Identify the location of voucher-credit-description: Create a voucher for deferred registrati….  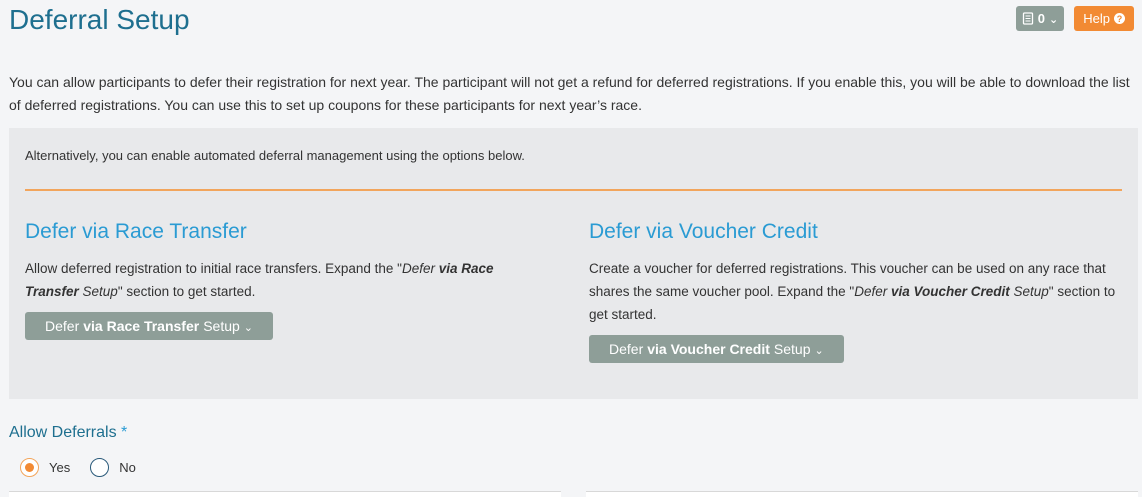
(852, 291).